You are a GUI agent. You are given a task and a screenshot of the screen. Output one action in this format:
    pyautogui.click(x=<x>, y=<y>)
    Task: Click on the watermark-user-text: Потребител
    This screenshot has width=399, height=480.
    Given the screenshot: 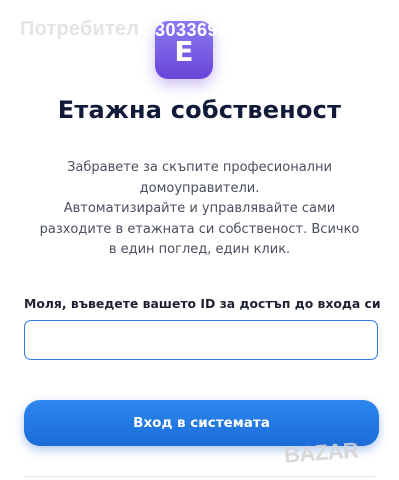 What is the action you would take?
    pyautogui.click(x=79, y=29)
    